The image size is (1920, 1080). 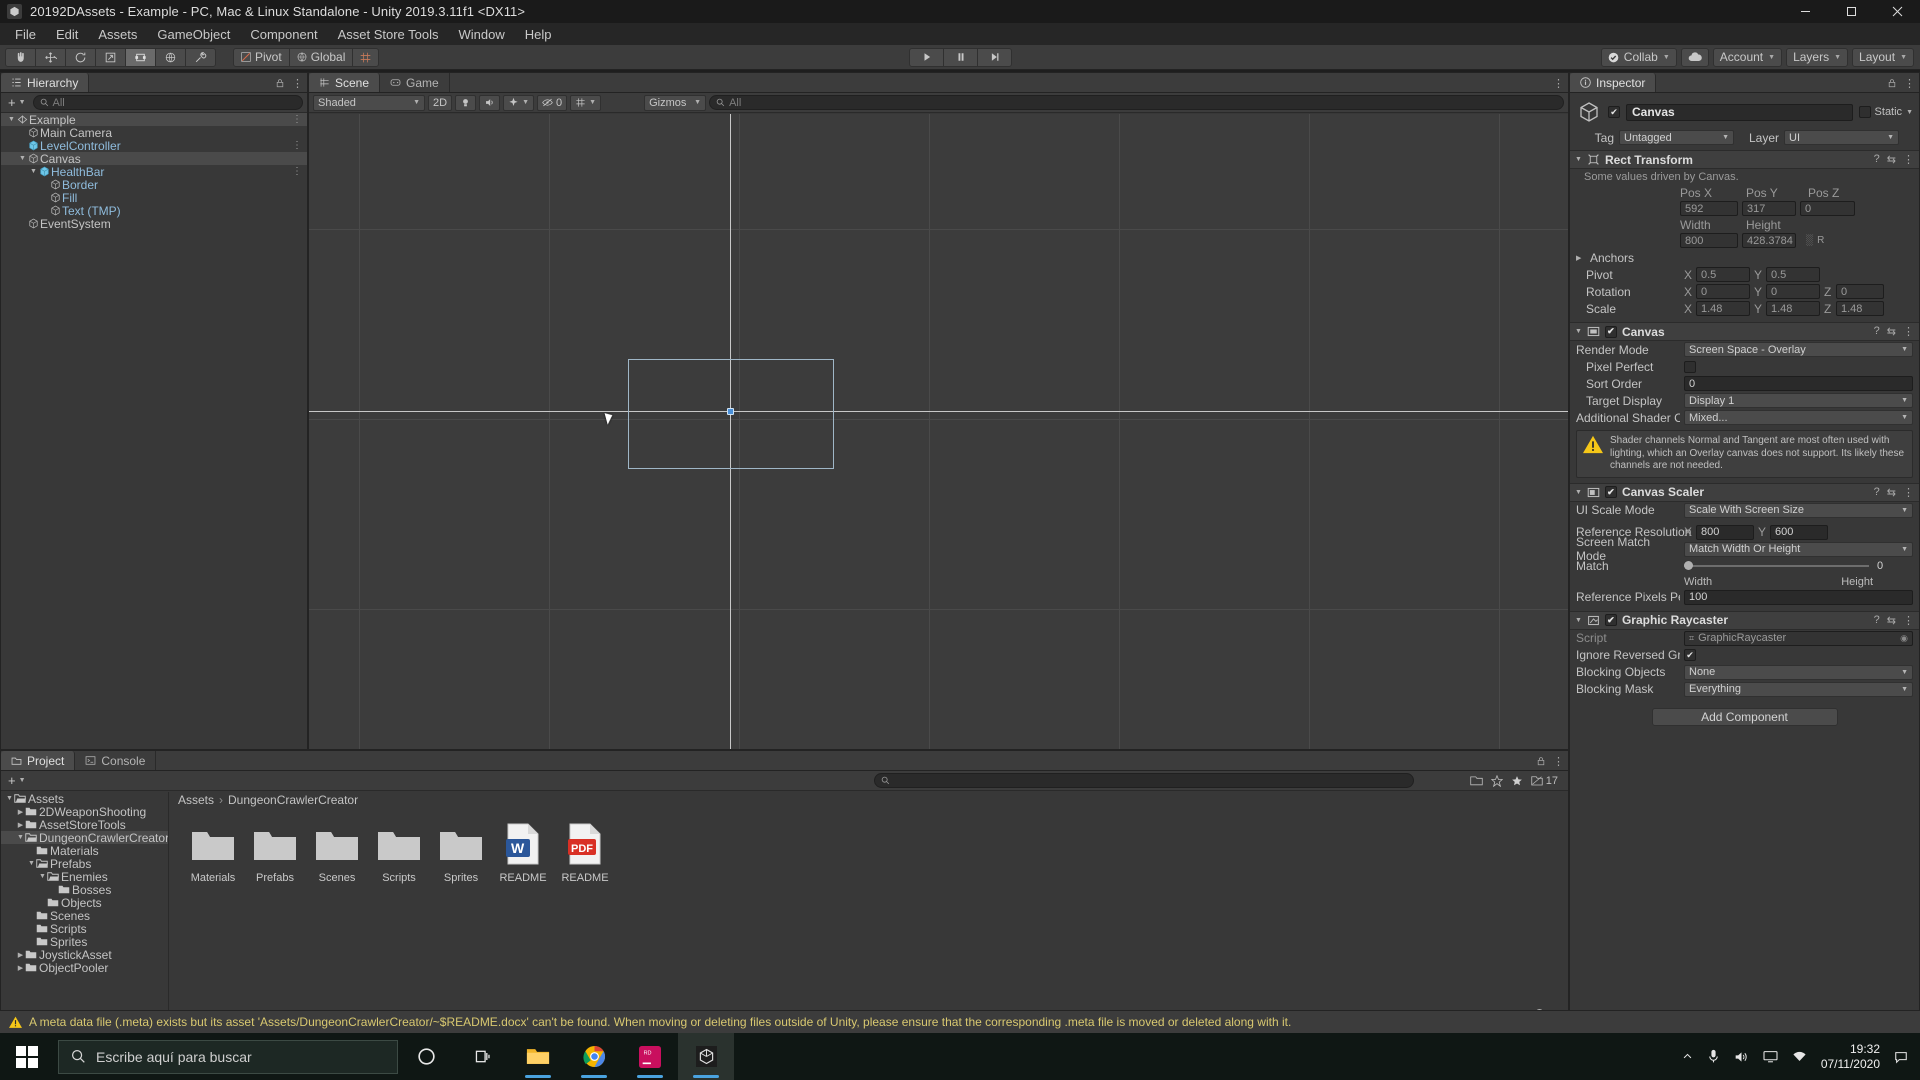 I want to click on hierarchy-menu-icon: ⋮, so click(x=297, y=83).